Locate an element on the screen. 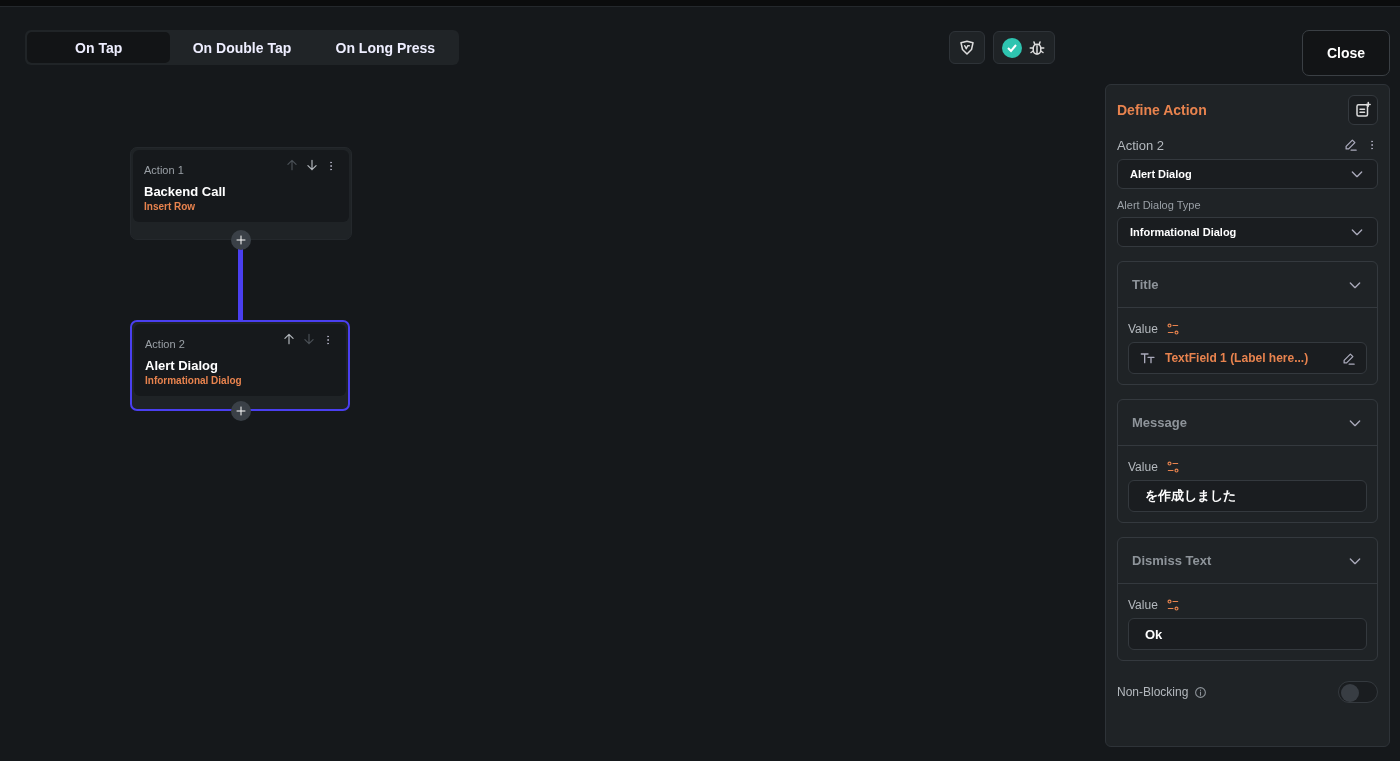 The image size is (1400, 761). action-node: Action 1 Backend Call Insert Row is located at coordinates (241, 193).